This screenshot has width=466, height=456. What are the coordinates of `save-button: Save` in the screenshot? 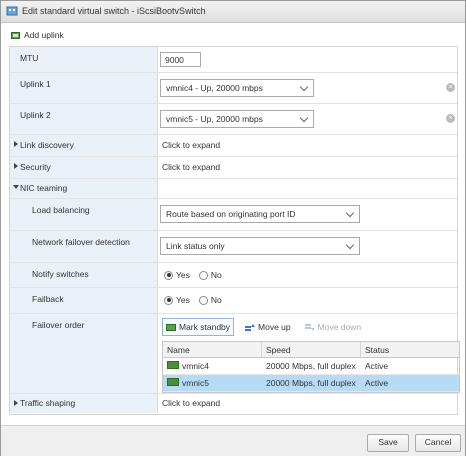 It's located at (388, 443).